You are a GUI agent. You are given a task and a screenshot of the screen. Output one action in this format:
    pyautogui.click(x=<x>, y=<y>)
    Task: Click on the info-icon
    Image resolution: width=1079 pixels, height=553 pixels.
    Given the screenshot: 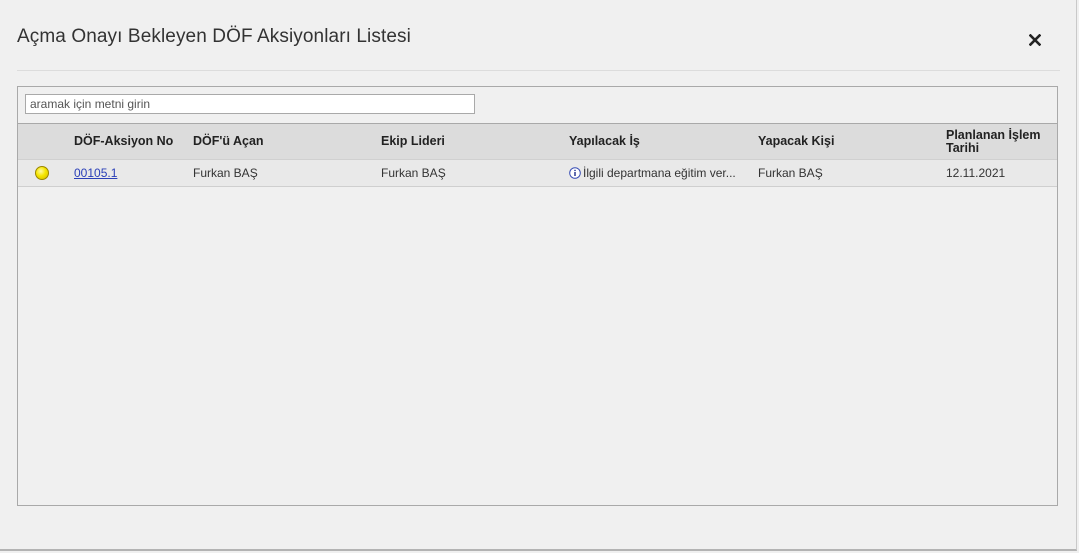 What is the action you would take?
    pyautogui.click(x=575, y=173)
    